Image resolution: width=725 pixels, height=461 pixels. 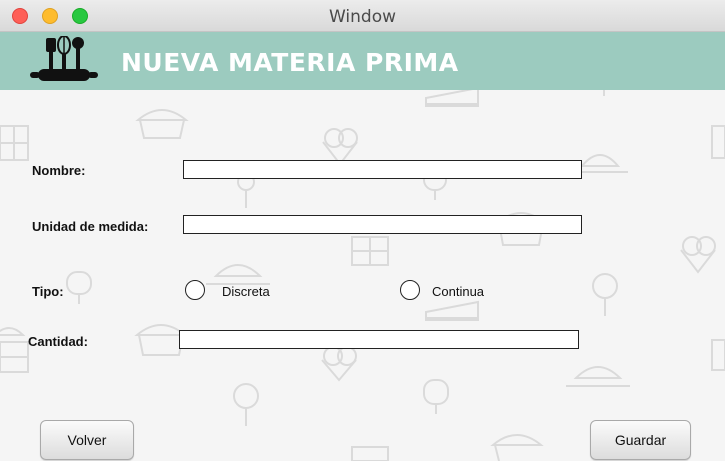 What do you see at coordinates (59, 170) in the screenshot?
I see `nombre-label: Nombre:` at bounding box center [59, 170].